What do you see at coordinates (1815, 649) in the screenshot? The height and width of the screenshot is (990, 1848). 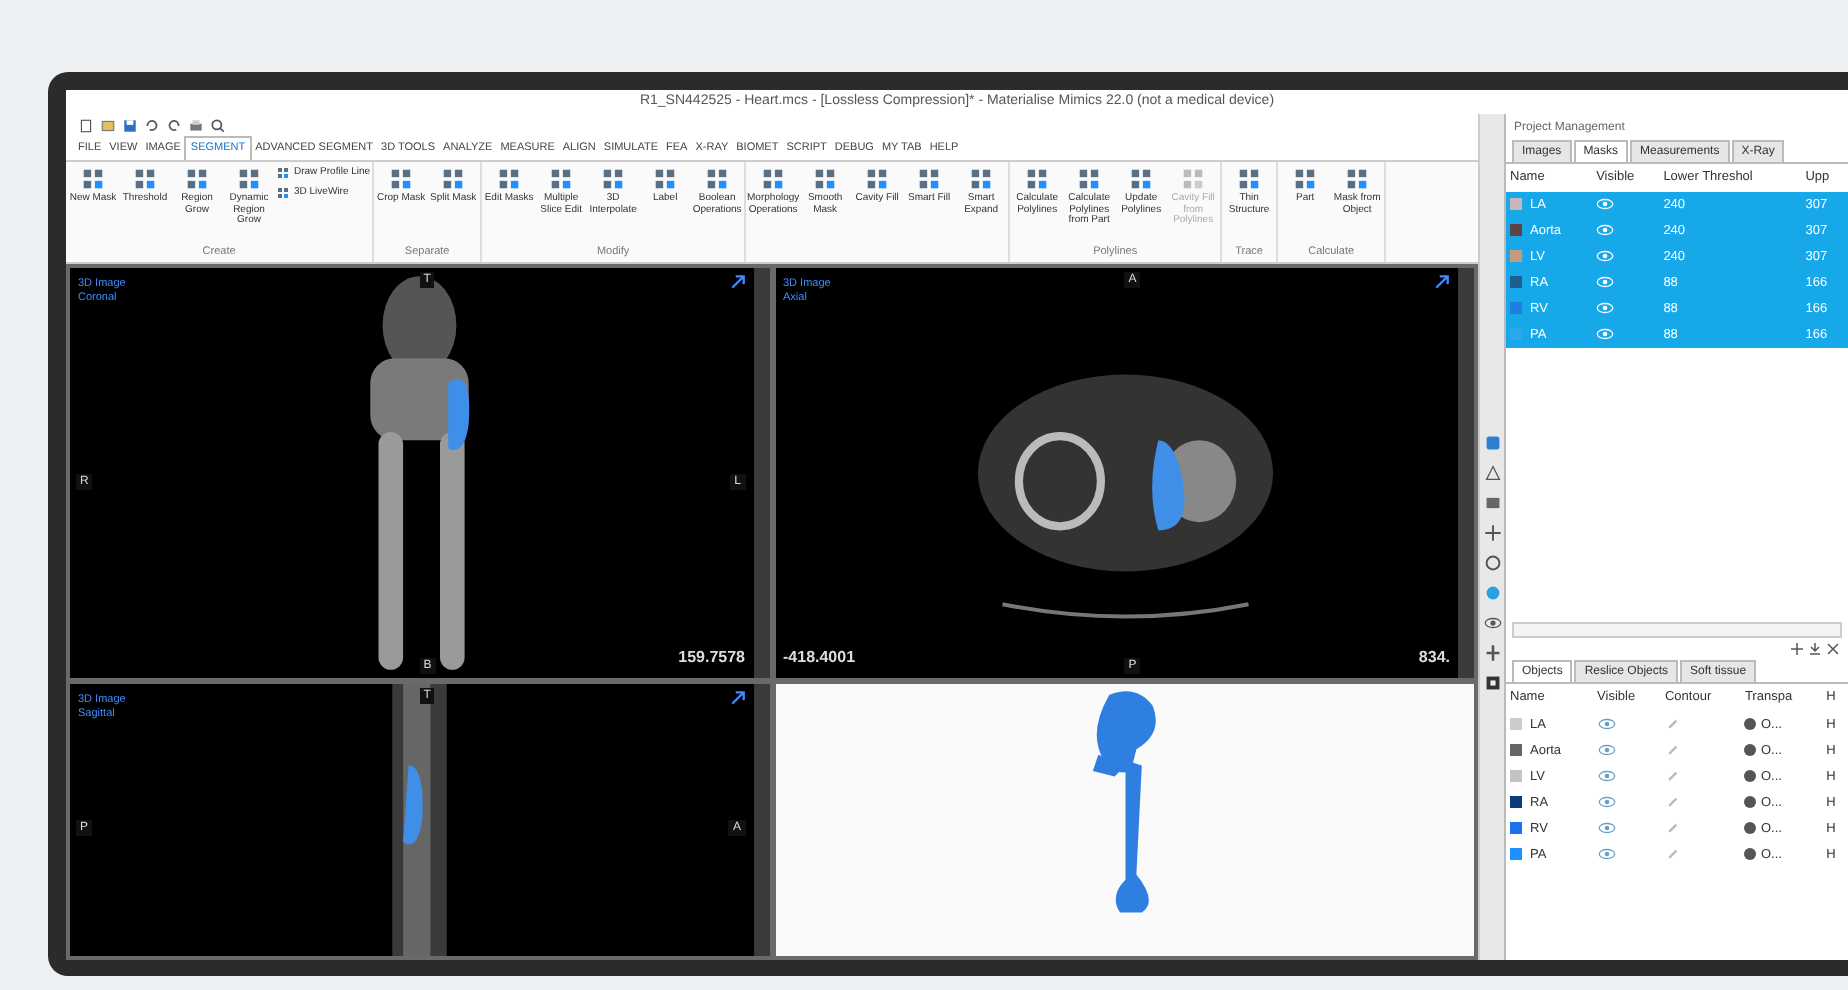 I see `download-icon` at bounding box center [1815, 649].